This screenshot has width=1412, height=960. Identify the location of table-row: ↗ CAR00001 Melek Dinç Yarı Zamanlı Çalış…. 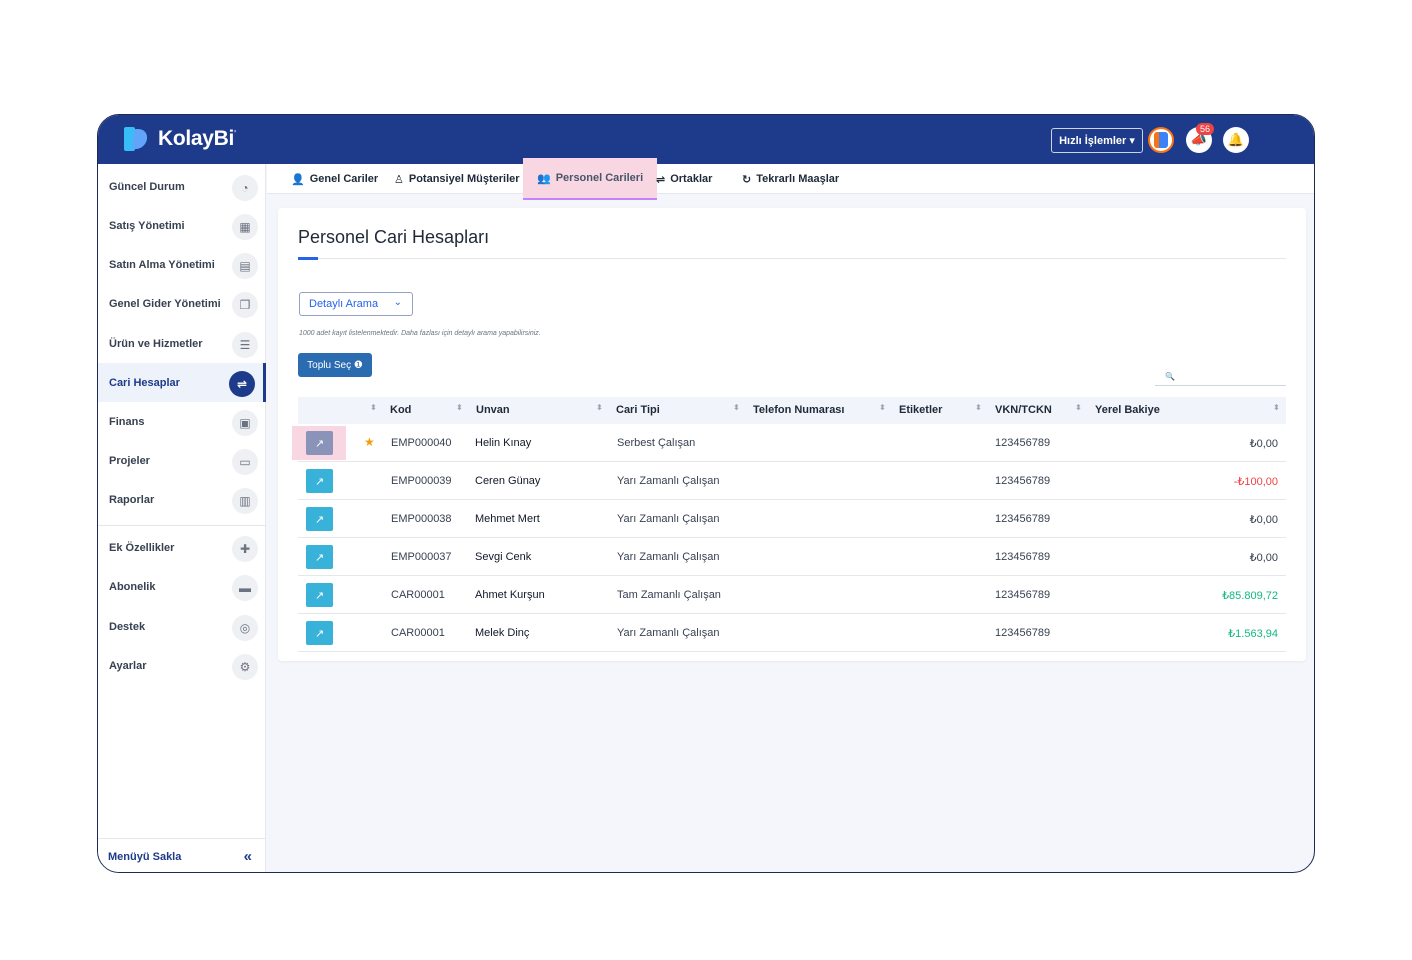
(792, 633).